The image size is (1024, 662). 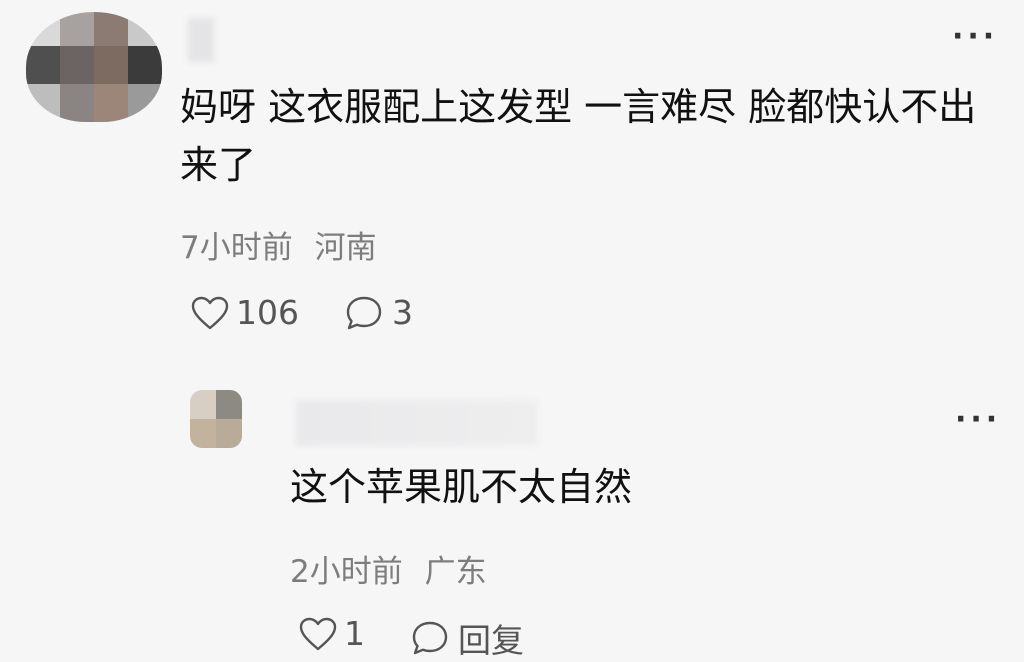 What do you see at coordinates (491, 640) in the screenshot?
I see `reply-label: 回复` at bounding box center [491, 640].